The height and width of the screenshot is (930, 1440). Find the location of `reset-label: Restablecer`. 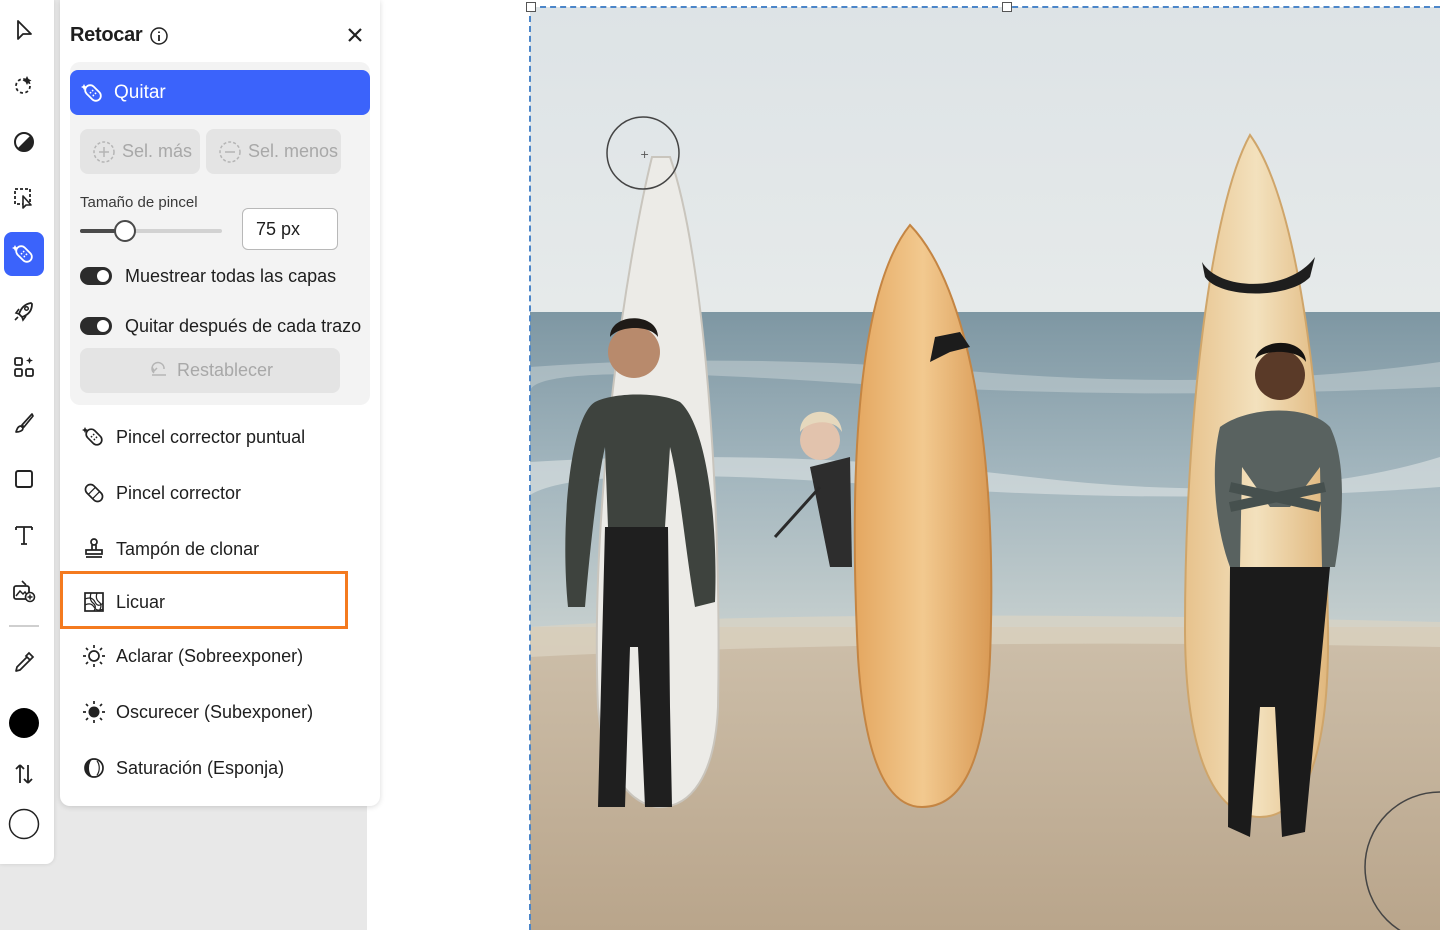

reset-label: Restablecer is located at coordinates (225, 370).